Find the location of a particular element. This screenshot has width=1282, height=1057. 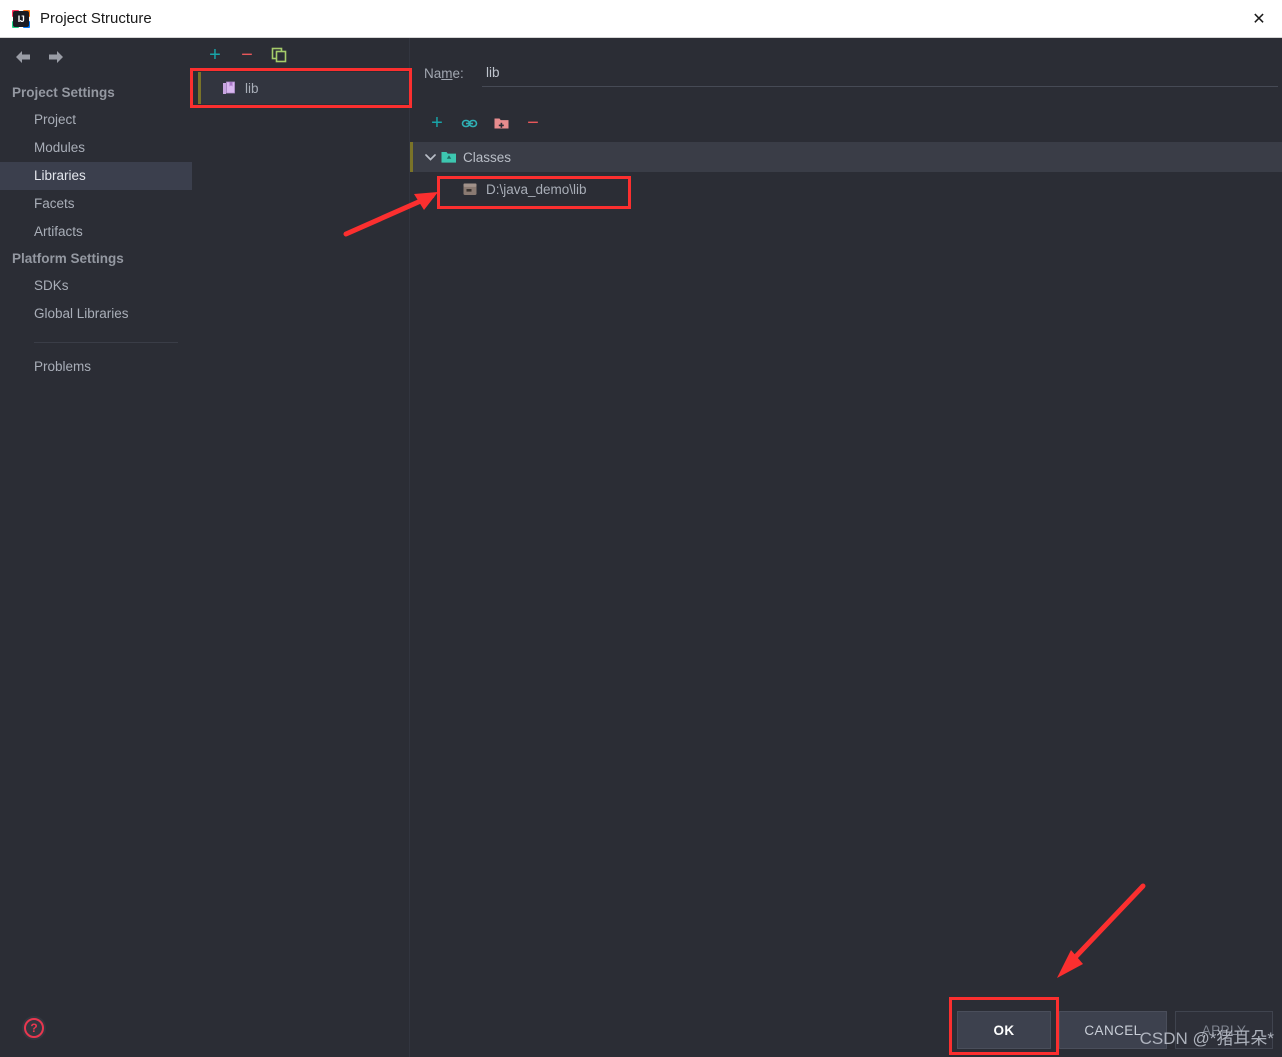

remove-item-button: − is located at coordinates (533, 123).